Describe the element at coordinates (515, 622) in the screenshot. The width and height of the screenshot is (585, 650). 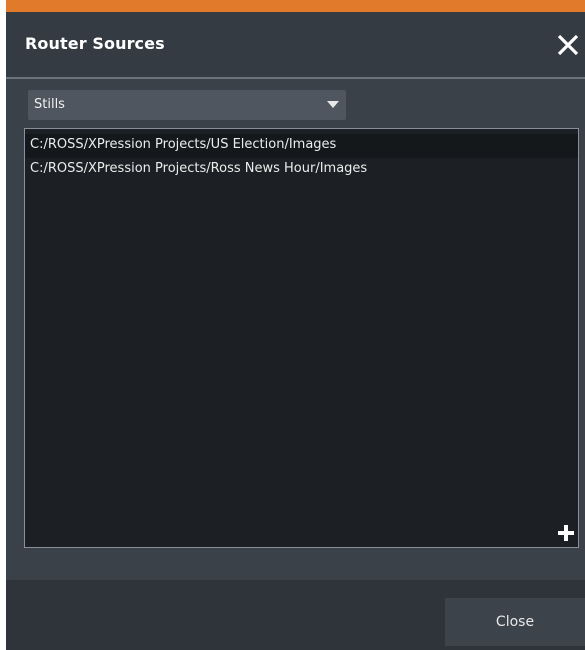
I see `close-button: Close` at that location.